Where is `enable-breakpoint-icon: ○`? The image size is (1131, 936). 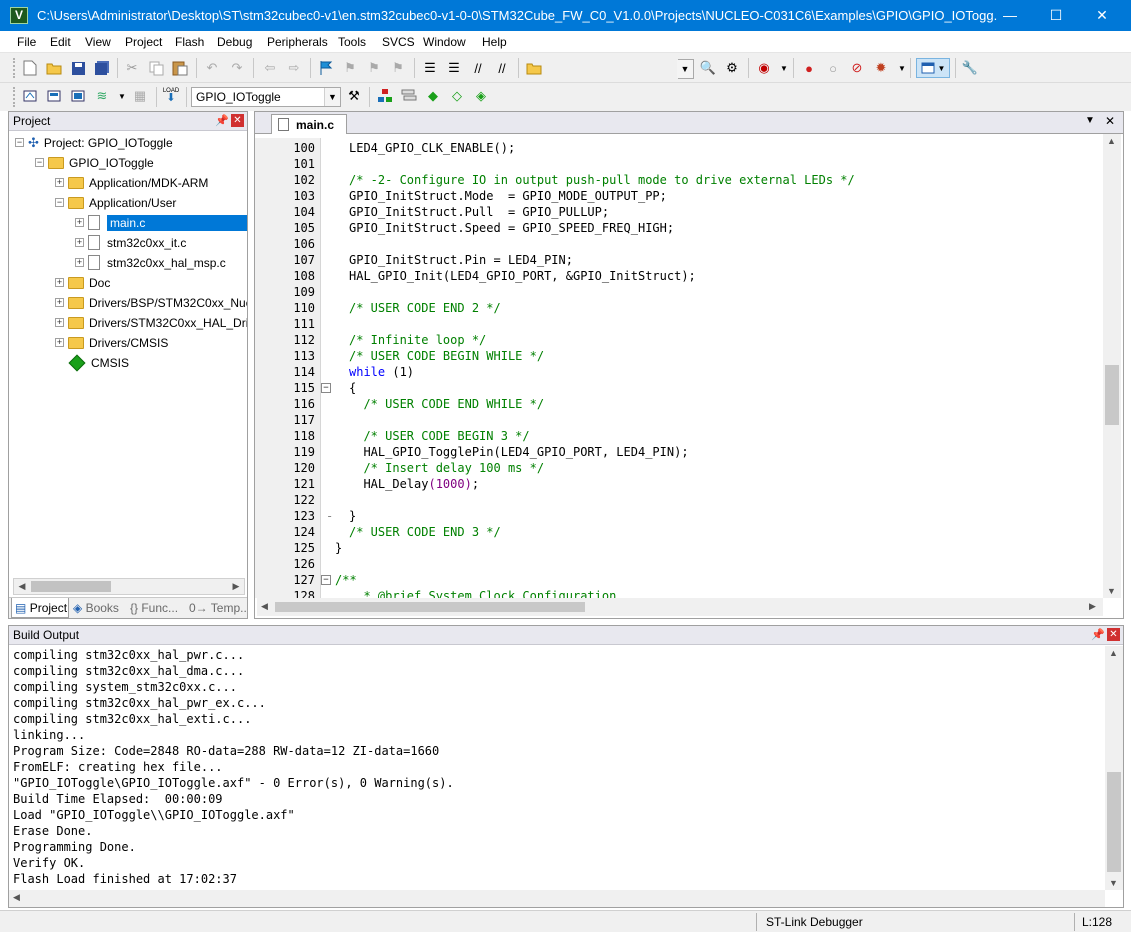
enable-breakpoint-icon: ○ is located at coordinates (833, 68).